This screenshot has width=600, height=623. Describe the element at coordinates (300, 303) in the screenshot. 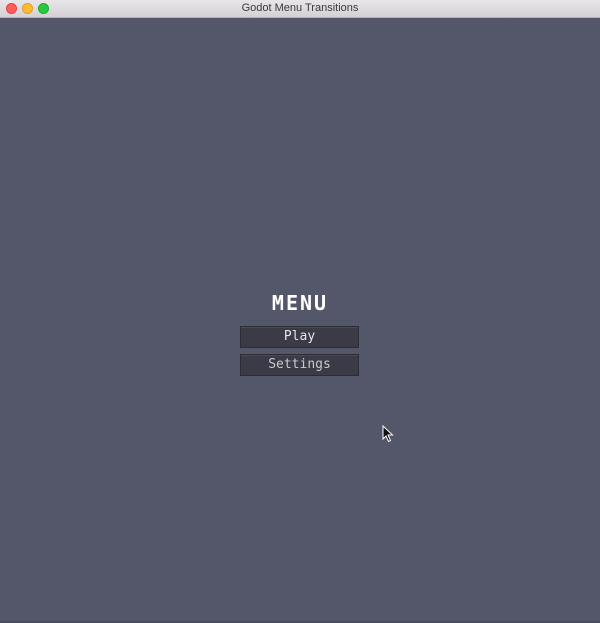

I see `menu-title: MENU` at that location.